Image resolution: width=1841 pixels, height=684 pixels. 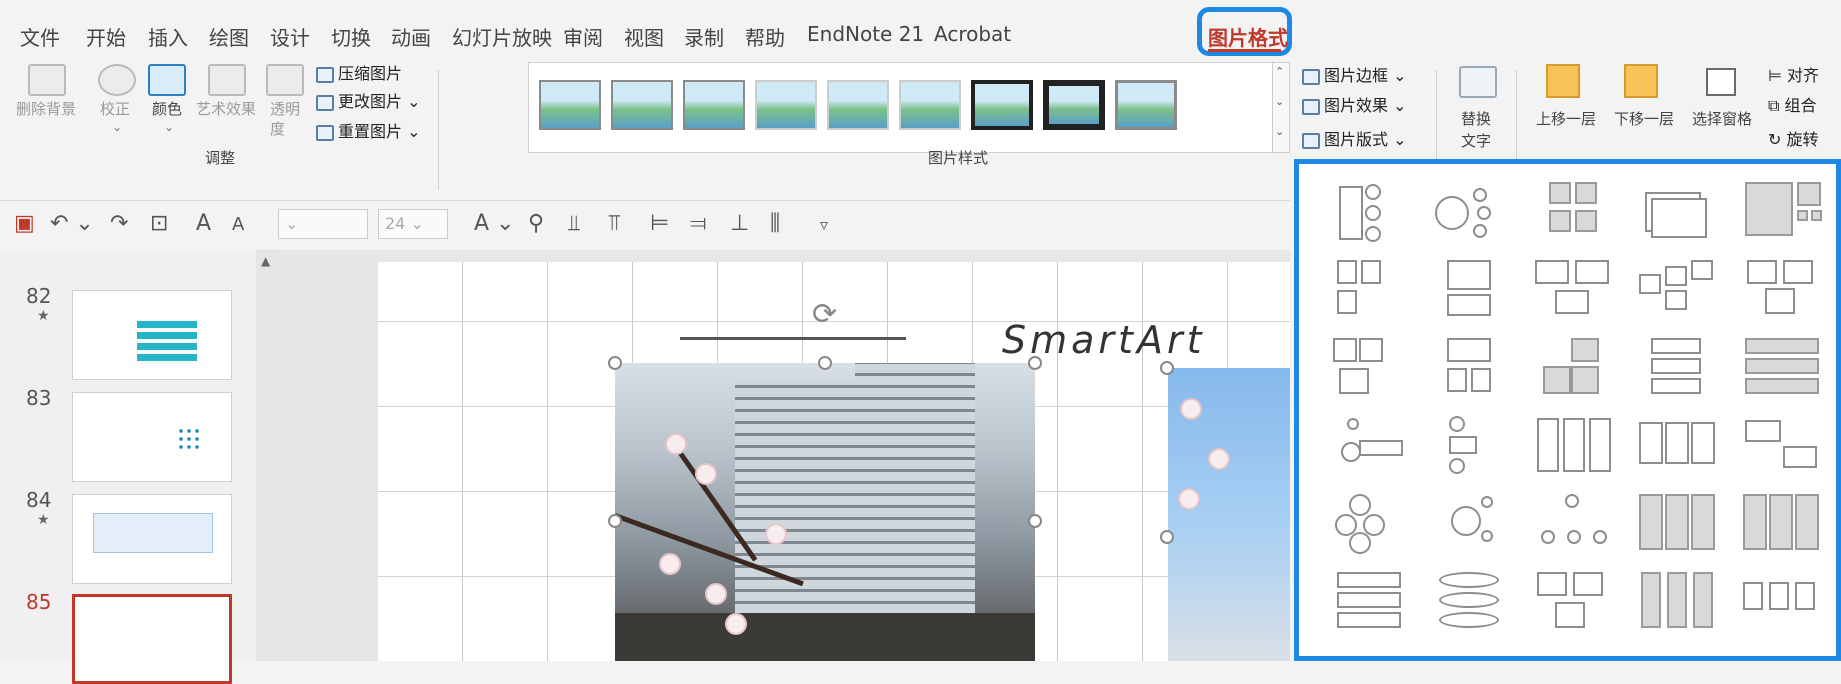 I want to click on selected-picture, so click(x=824, y=512).